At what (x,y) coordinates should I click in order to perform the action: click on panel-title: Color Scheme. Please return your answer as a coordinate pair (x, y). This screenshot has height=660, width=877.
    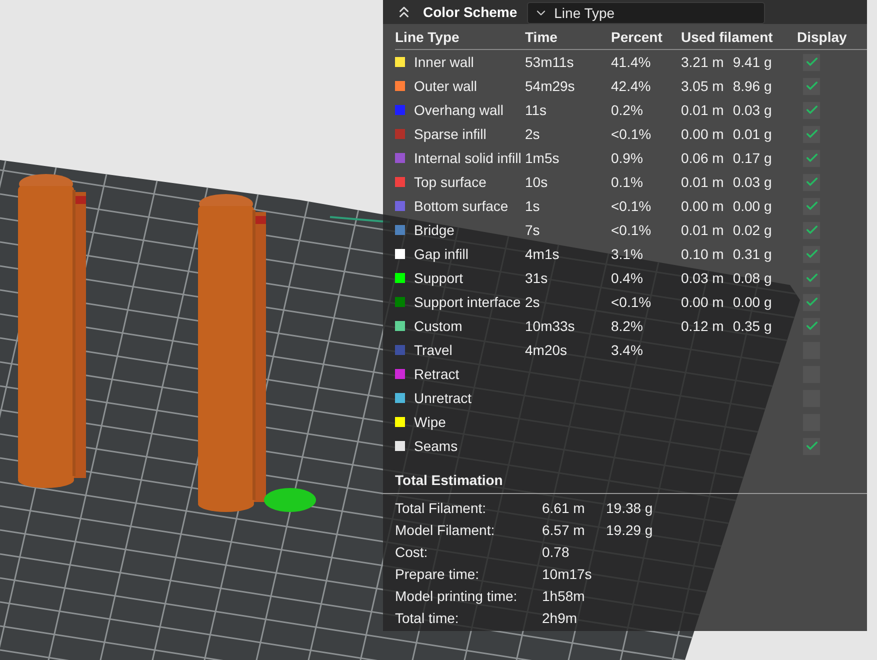
    Looking at the image, I should click on (470, 12).